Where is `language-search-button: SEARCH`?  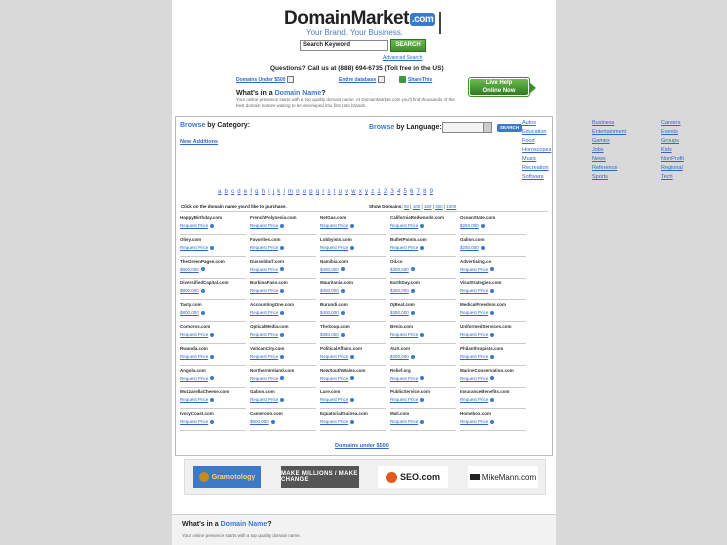 language-search-button: SEARCH is located at coordinates (509, 128).